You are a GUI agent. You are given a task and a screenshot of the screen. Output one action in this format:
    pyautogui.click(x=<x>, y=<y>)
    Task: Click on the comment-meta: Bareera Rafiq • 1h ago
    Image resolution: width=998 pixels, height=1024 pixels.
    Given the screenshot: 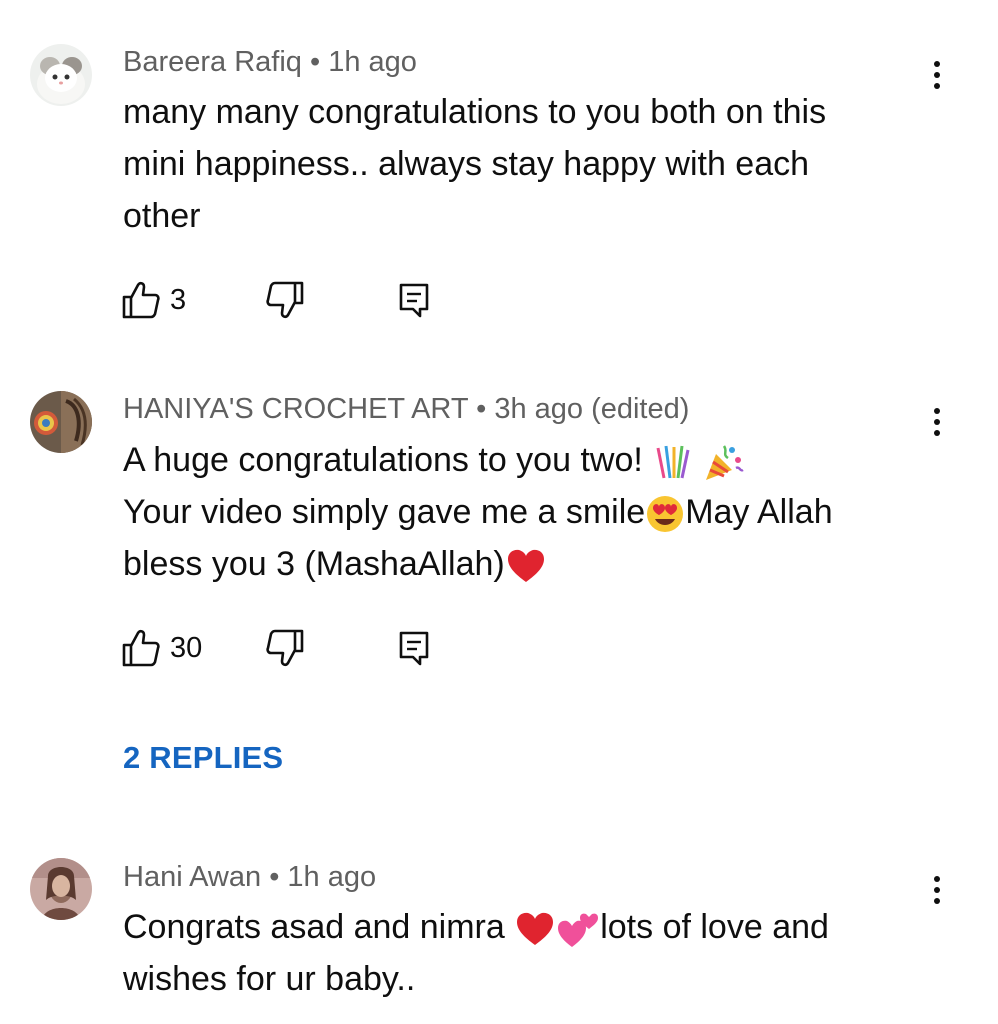 What is the action you would take?
    pyautogui.click(x=270, y=62)
    